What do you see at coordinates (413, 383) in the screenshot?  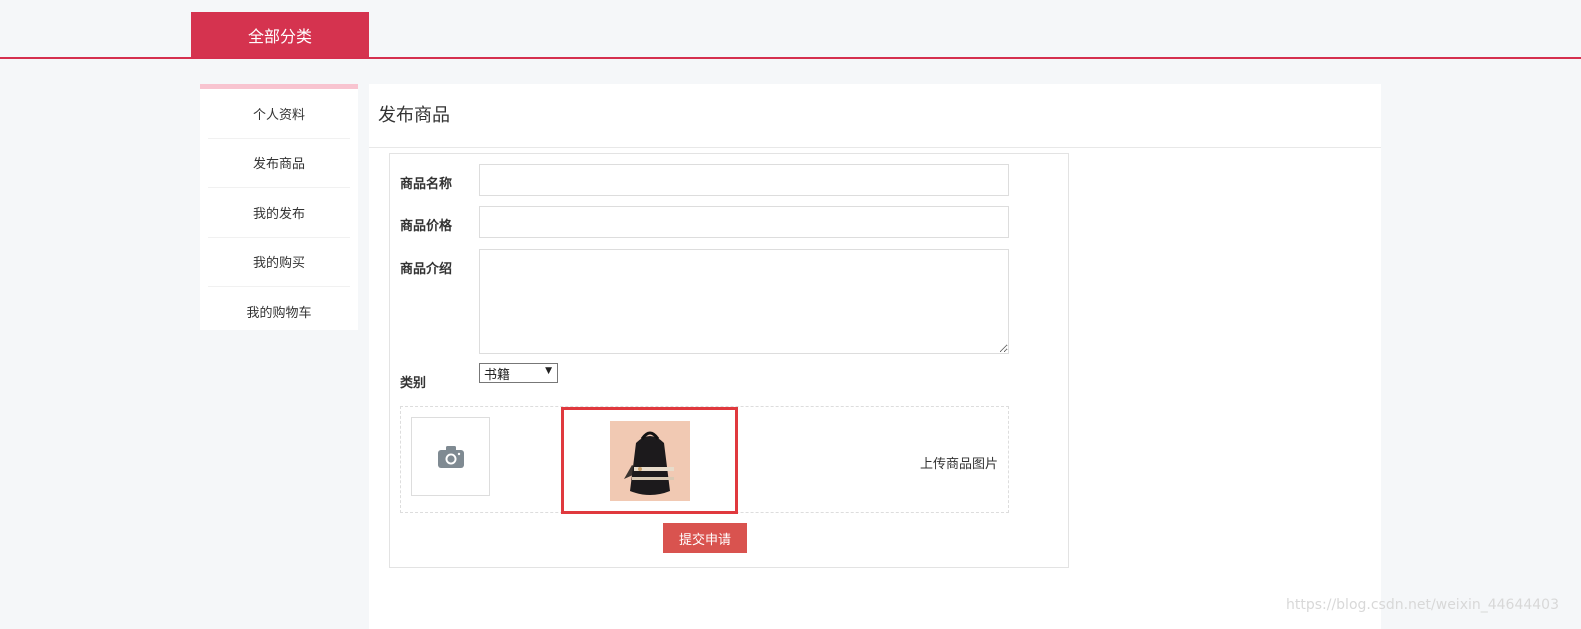 I see `category-label: 类别` at bounding box center [413, 383].